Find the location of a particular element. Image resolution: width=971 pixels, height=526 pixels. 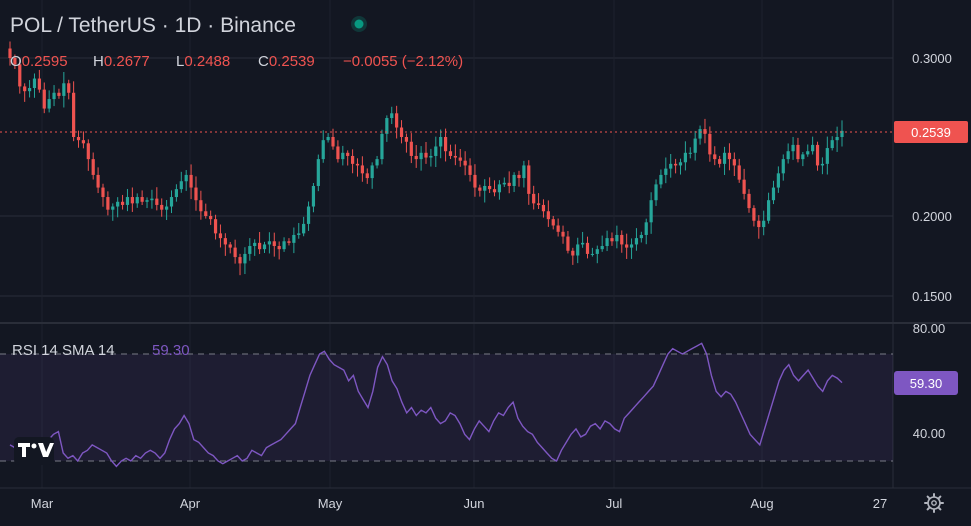

ohlc-open: O0.2595 is located at coordinates (39, 61).